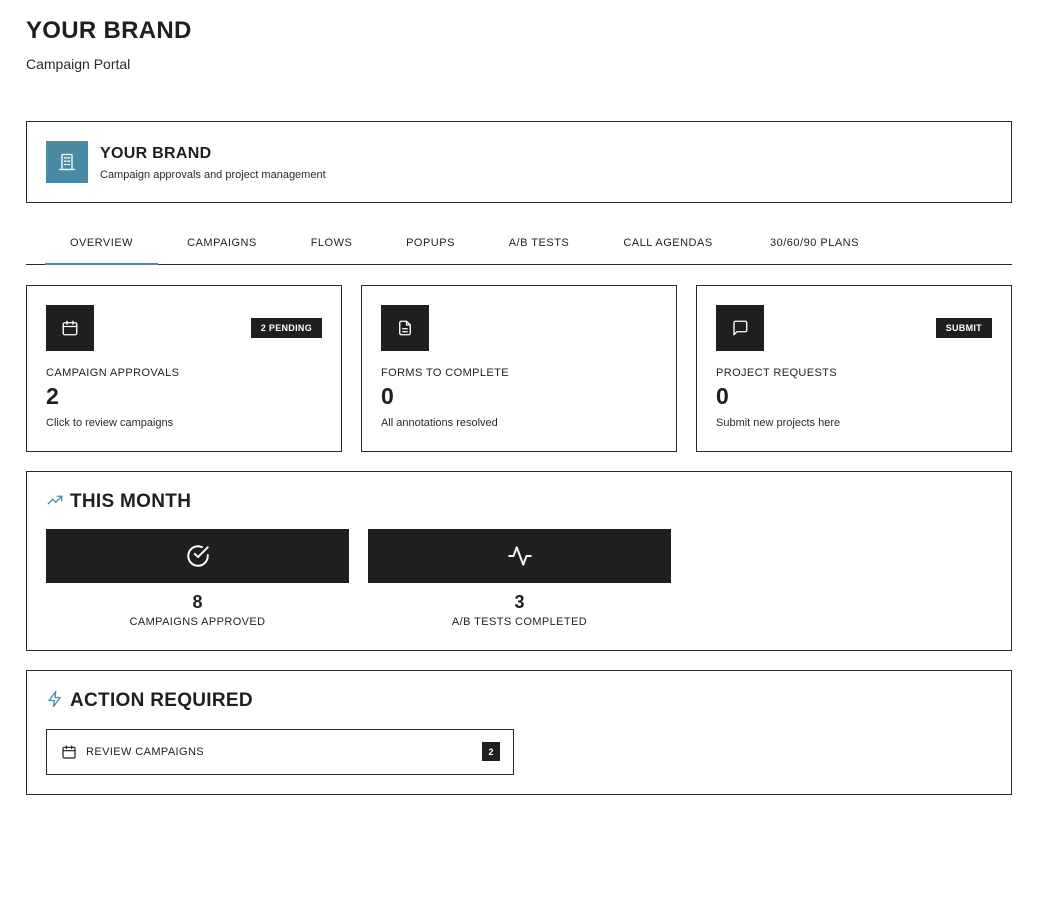  I want to click on metric-value: 8, so click(197, 602).